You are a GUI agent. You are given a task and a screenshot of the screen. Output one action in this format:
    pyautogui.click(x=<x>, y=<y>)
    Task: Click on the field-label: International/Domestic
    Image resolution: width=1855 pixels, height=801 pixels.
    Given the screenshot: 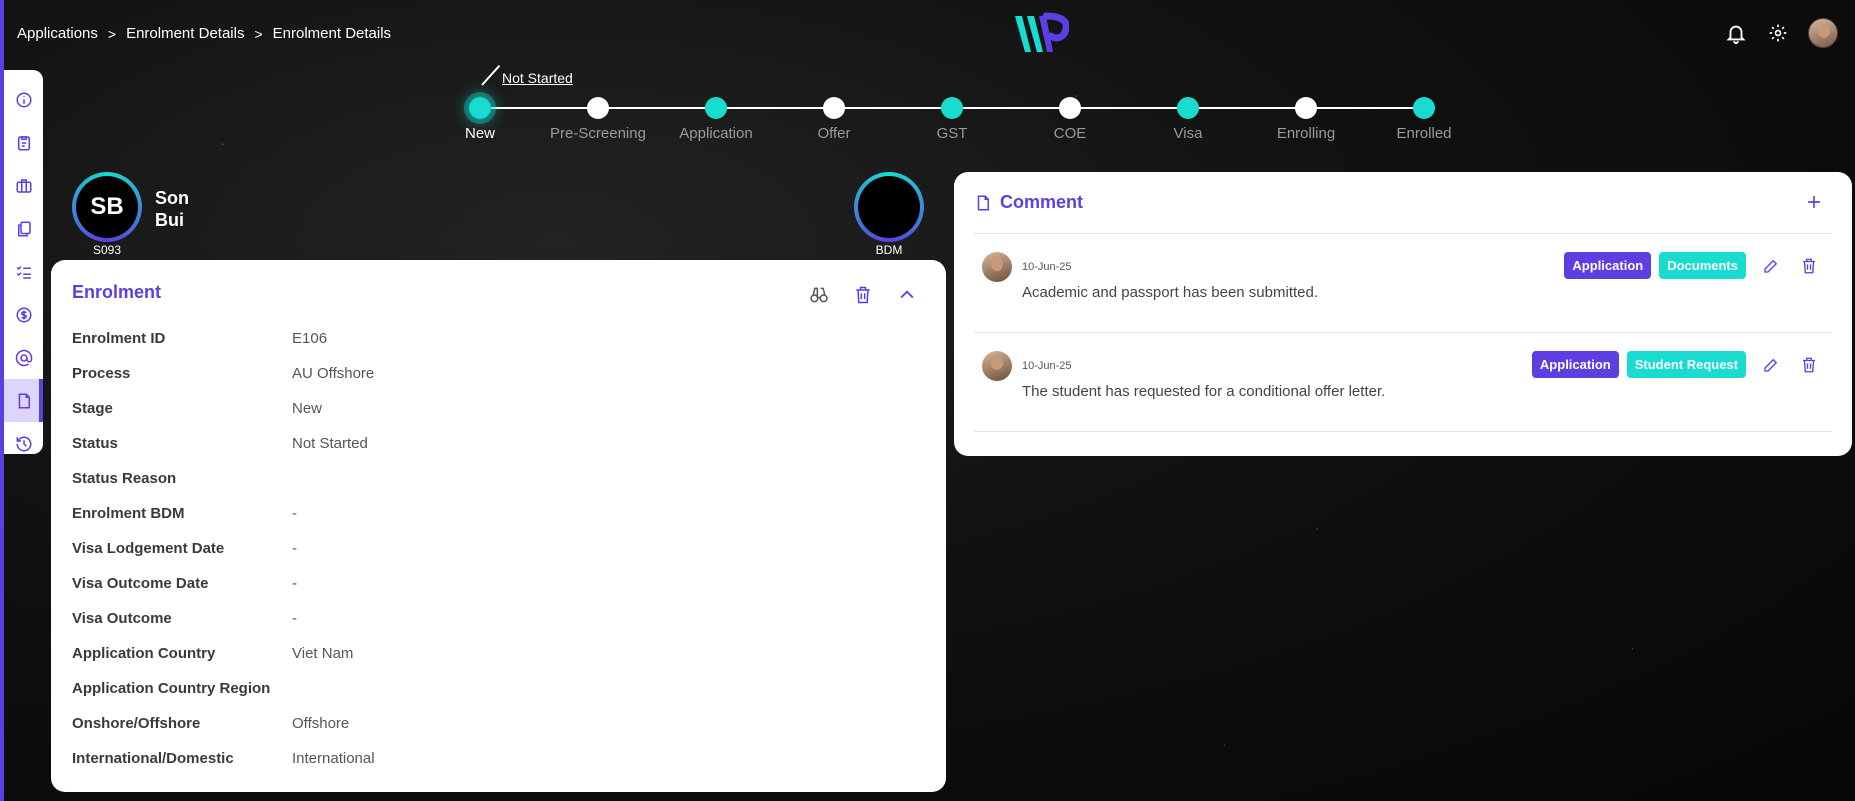 What is the action you would take?
    pyautogui.click(x=153, y=758)
    